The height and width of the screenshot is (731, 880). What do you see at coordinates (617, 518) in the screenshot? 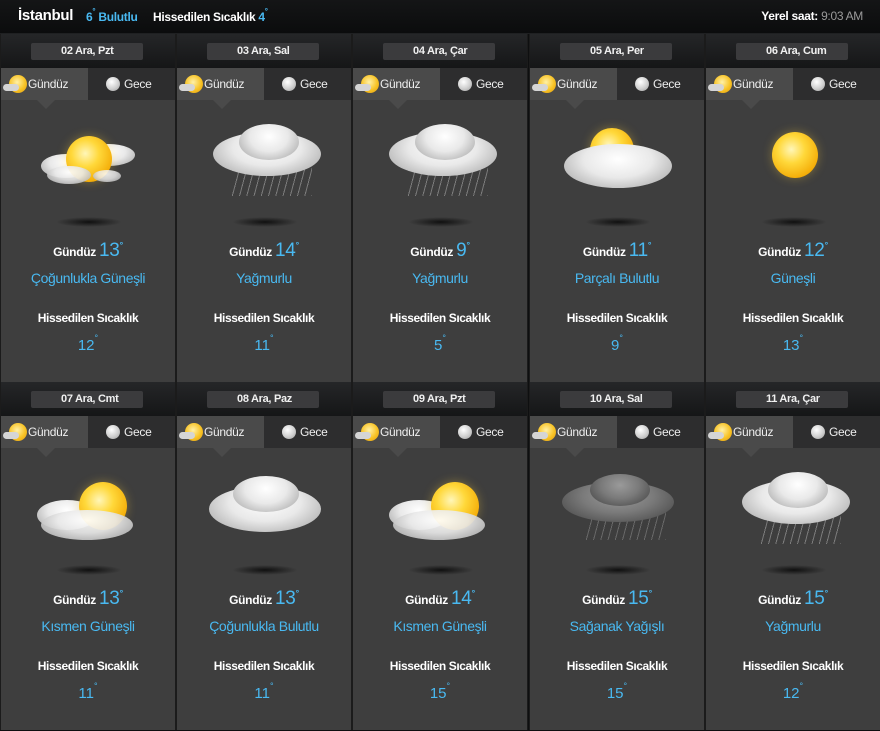
I see `storm-cloud-icon` at bounding box center [617, 518].